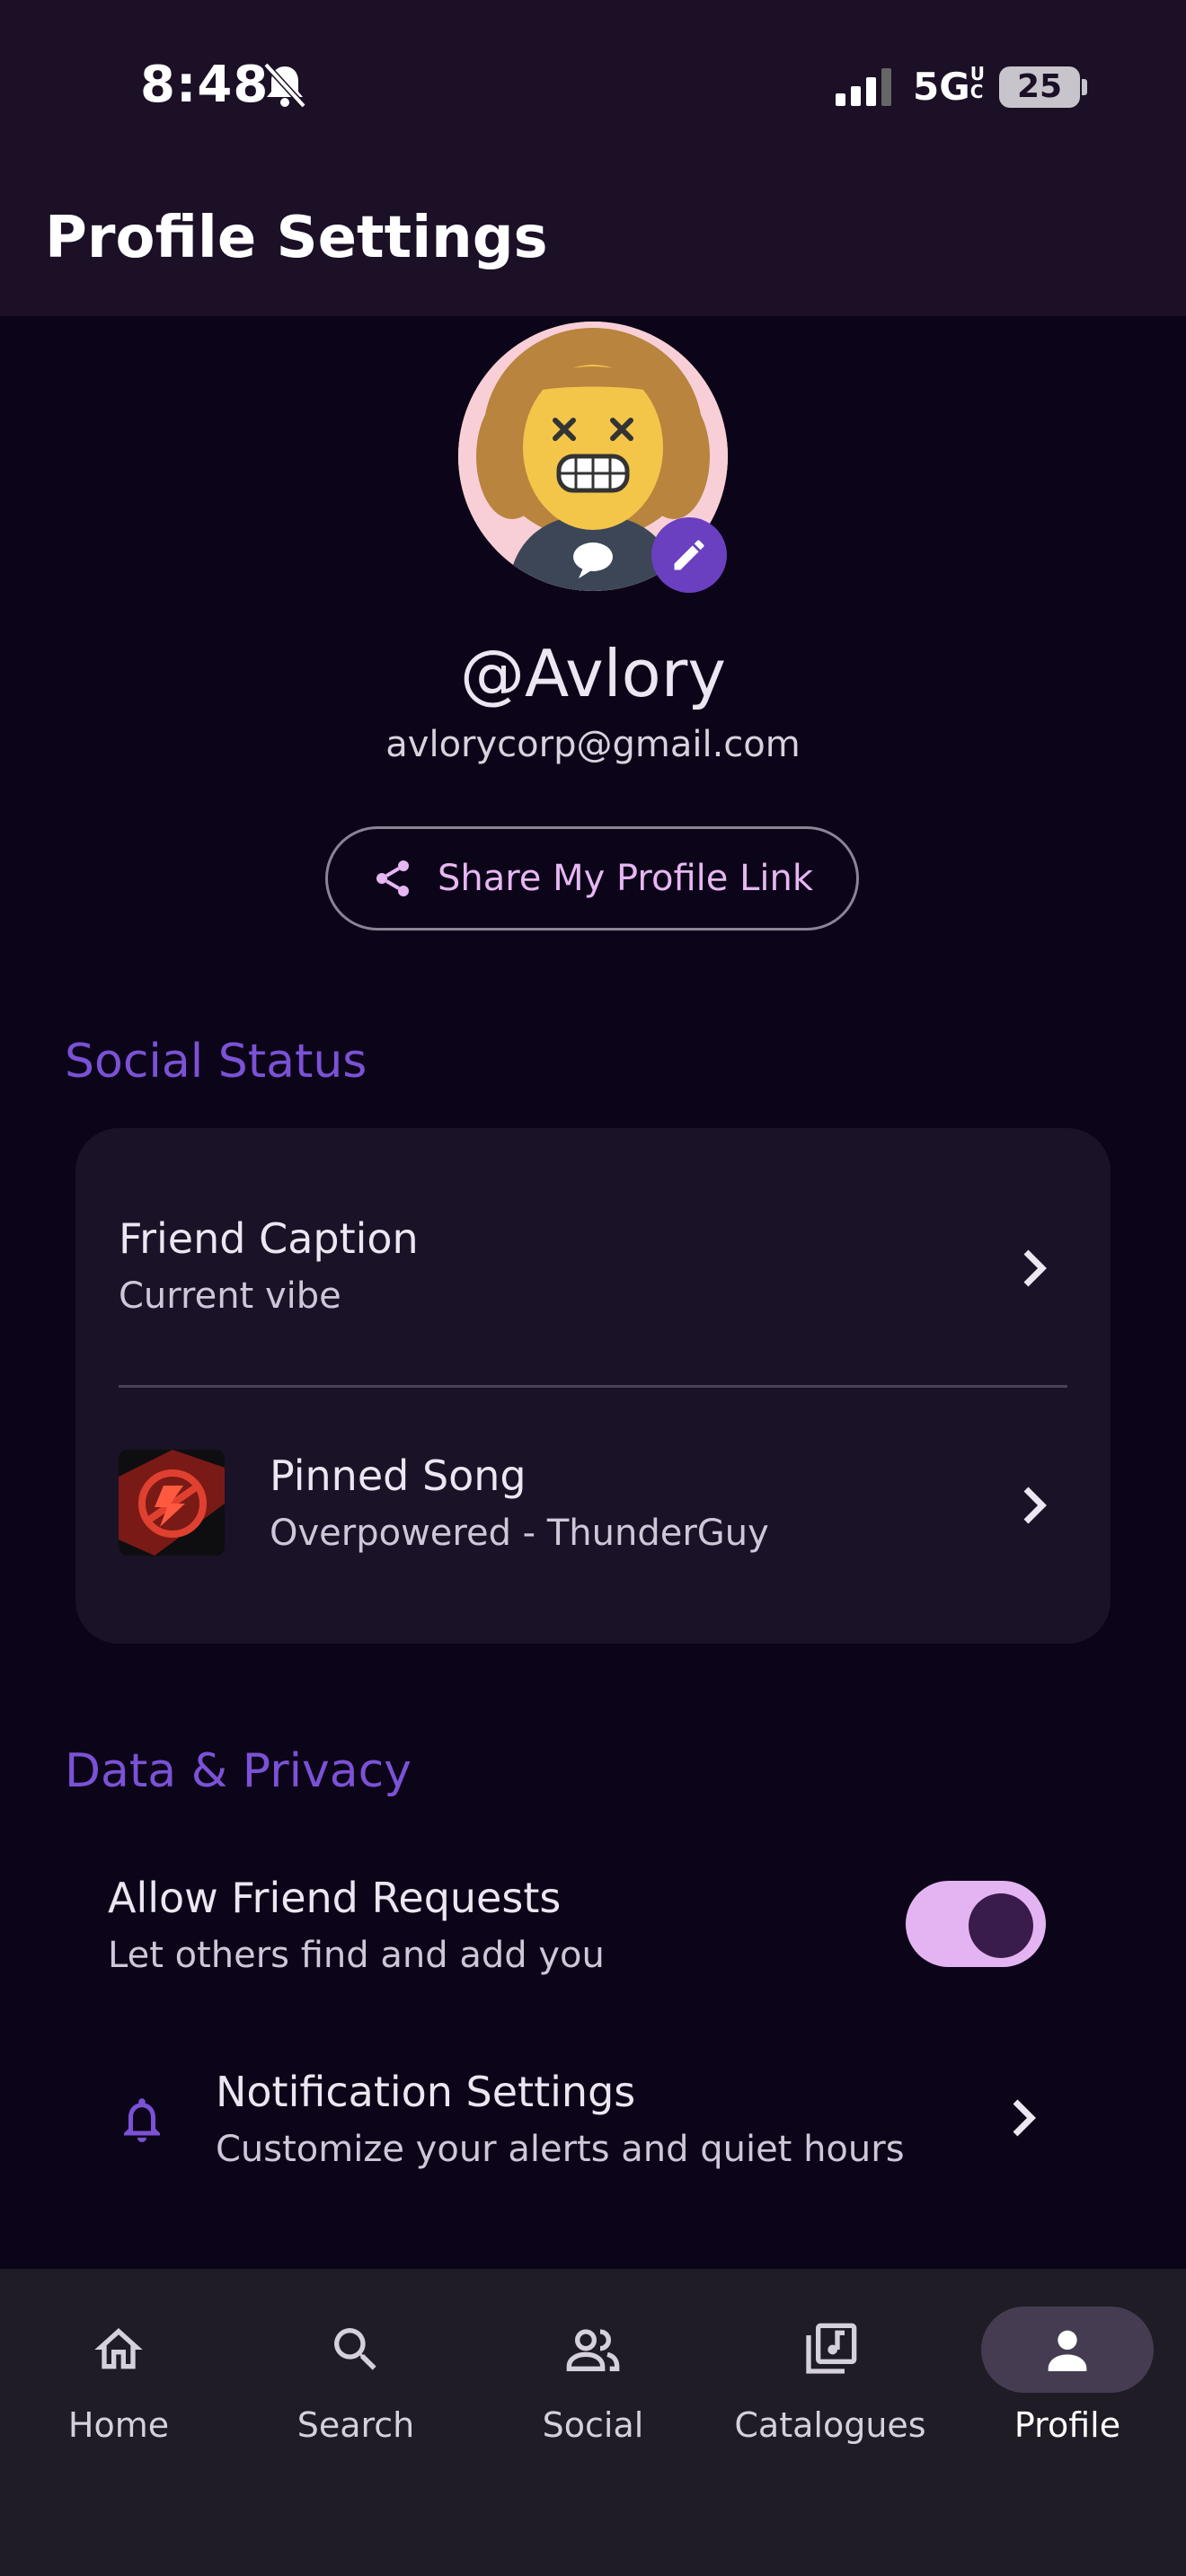 The width and height of the screenshot is (1186, 2576). Describe the element at coordinates (1039, 87) in the screenshot. I see `battery-level: 25` at that location.